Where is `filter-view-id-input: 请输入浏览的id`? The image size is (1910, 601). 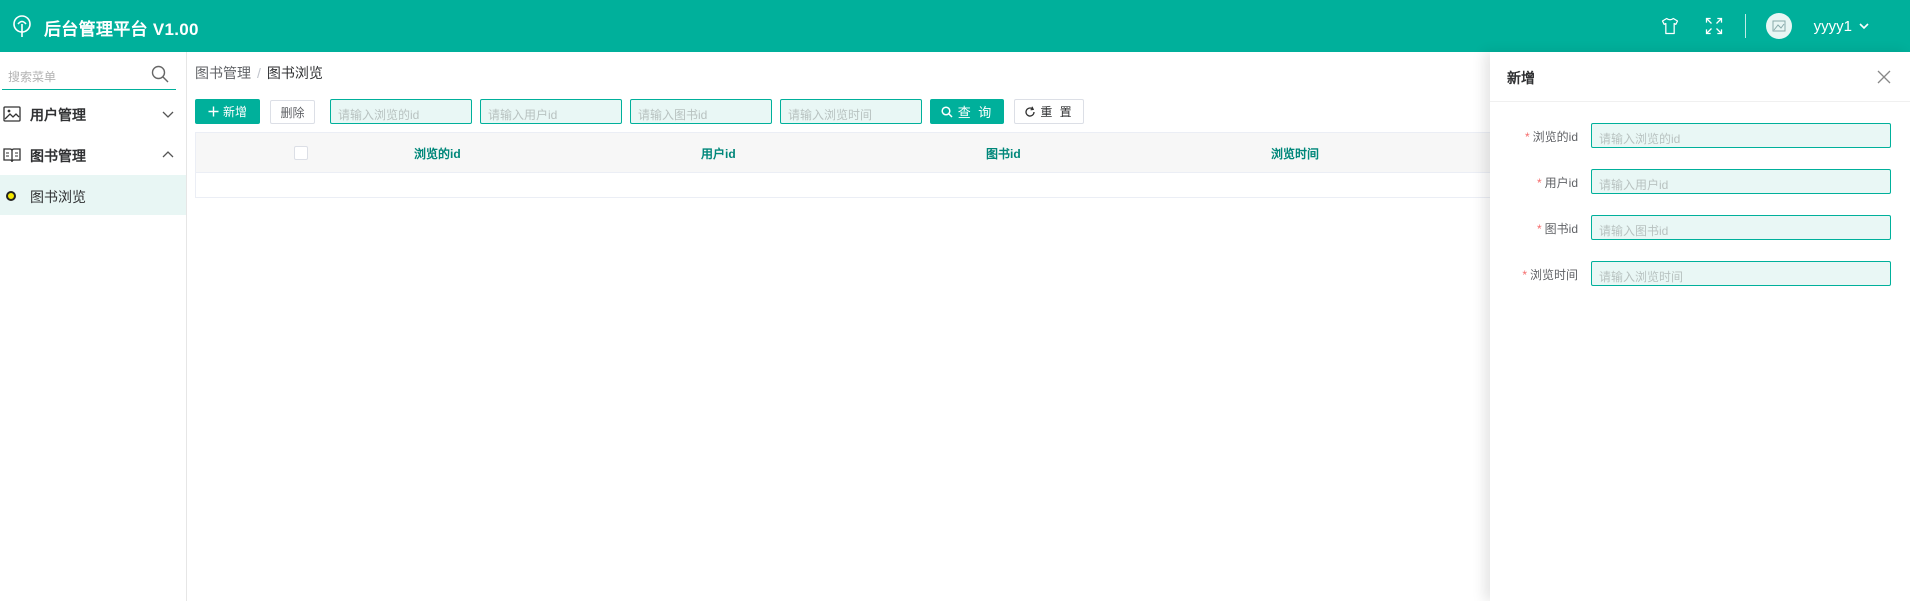 filter-view-id-input: 请输入浏览的id is located at coordinates (401, 111).